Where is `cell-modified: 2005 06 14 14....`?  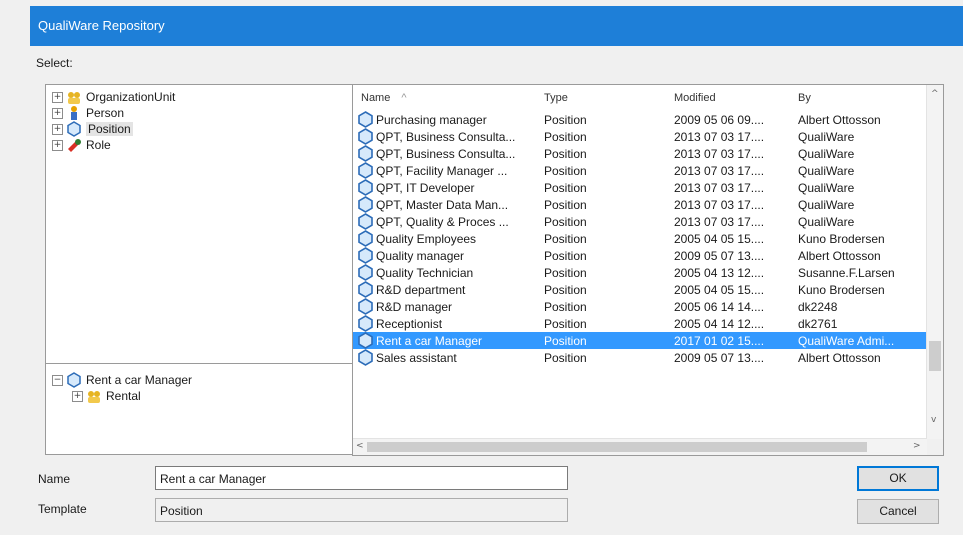 cell-modified: 2005 06 14 14.... is located at coordinates (719, 307).